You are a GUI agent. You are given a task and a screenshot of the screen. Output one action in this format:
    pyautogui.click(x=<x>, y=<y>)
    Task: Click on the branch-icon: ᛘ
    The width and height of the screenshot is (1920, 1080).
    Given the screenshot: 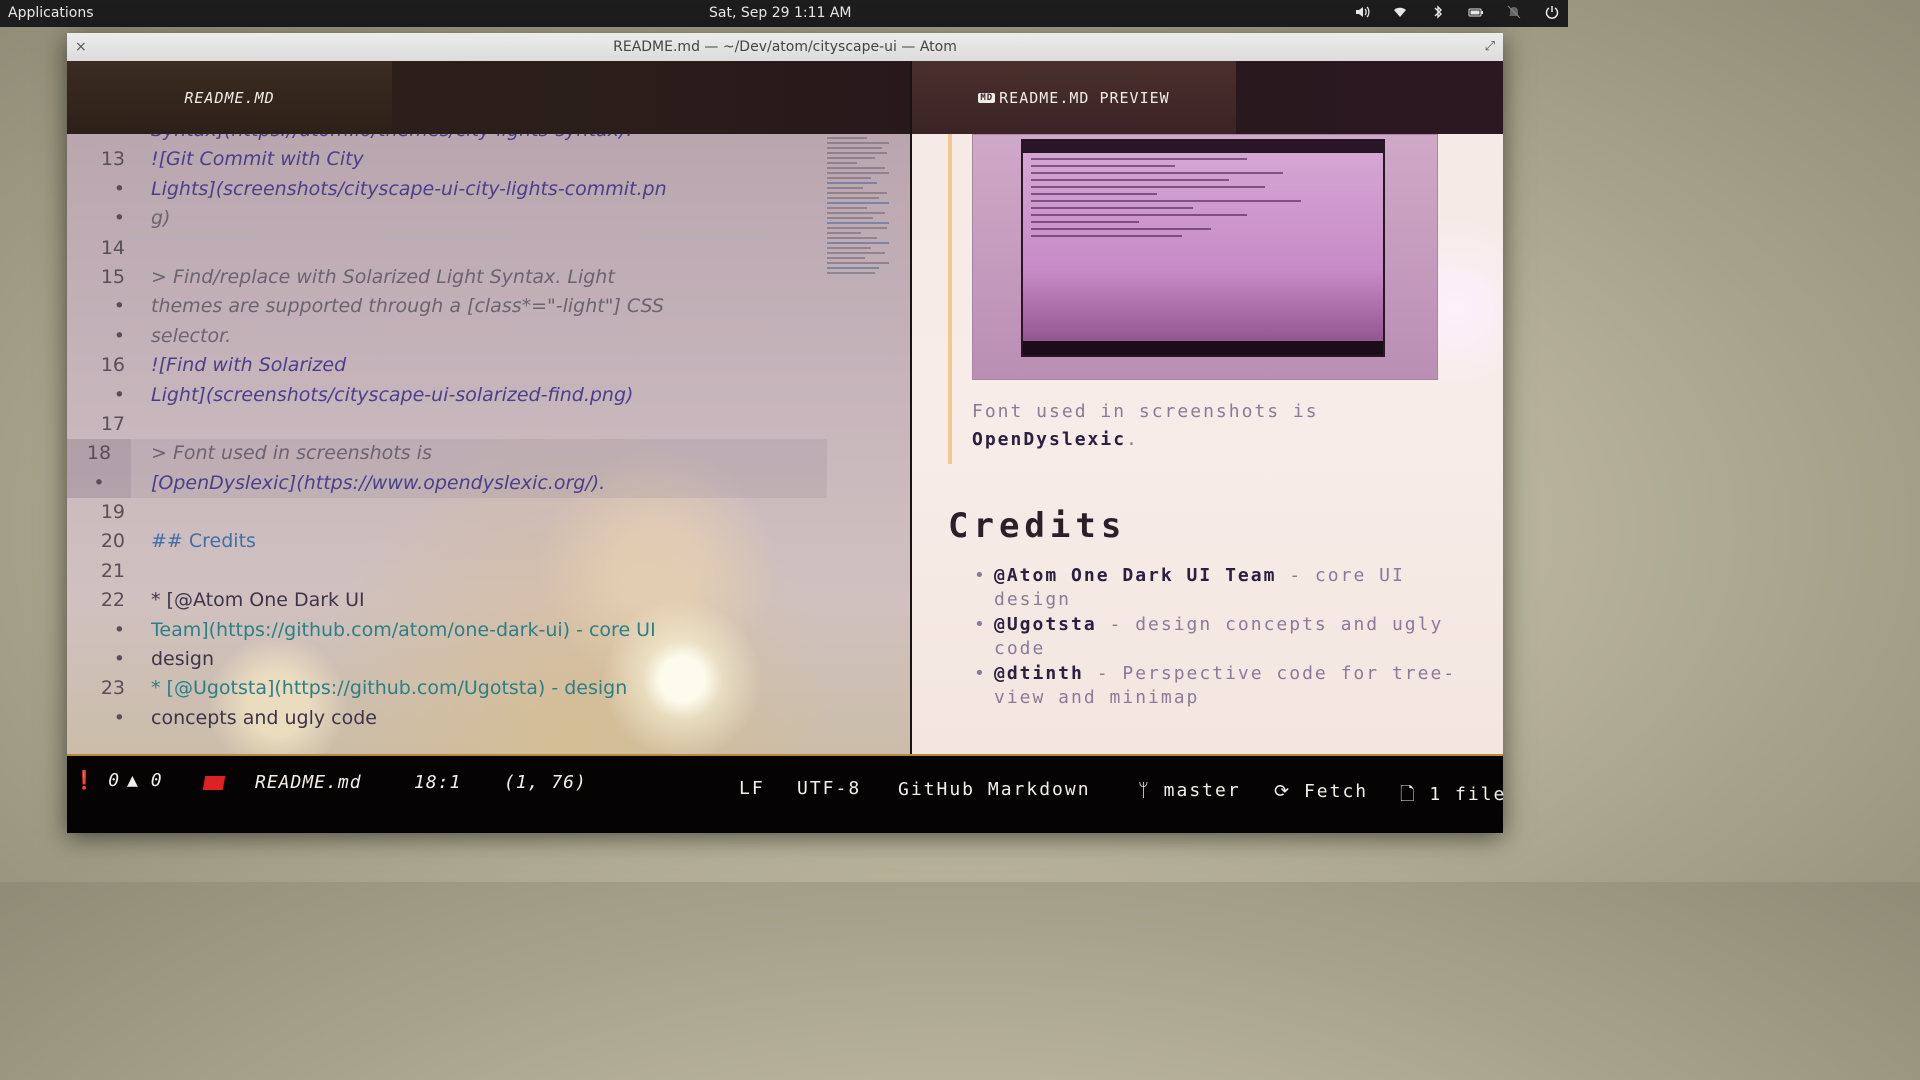 What is the action you would take?
    pyautogui.click(x=1144, y=790)
    